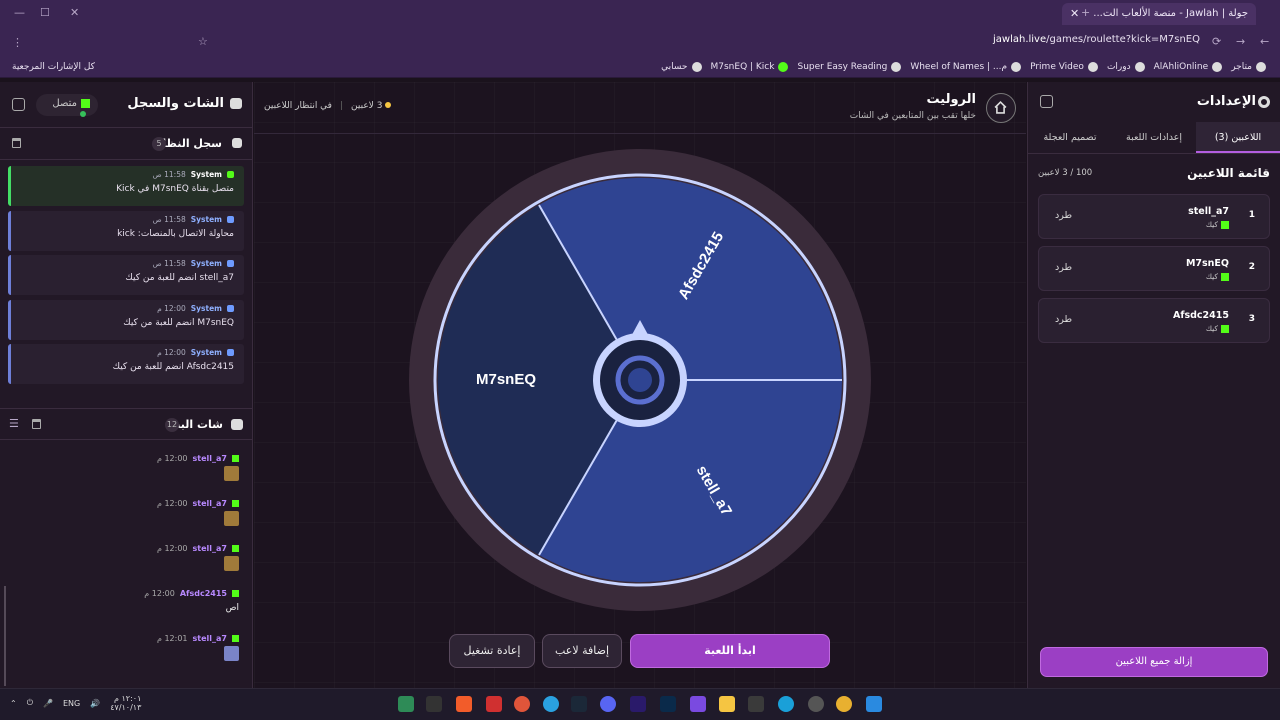  I want to click on bookmark-item: AlAhliOnline, so click(1188, 66).